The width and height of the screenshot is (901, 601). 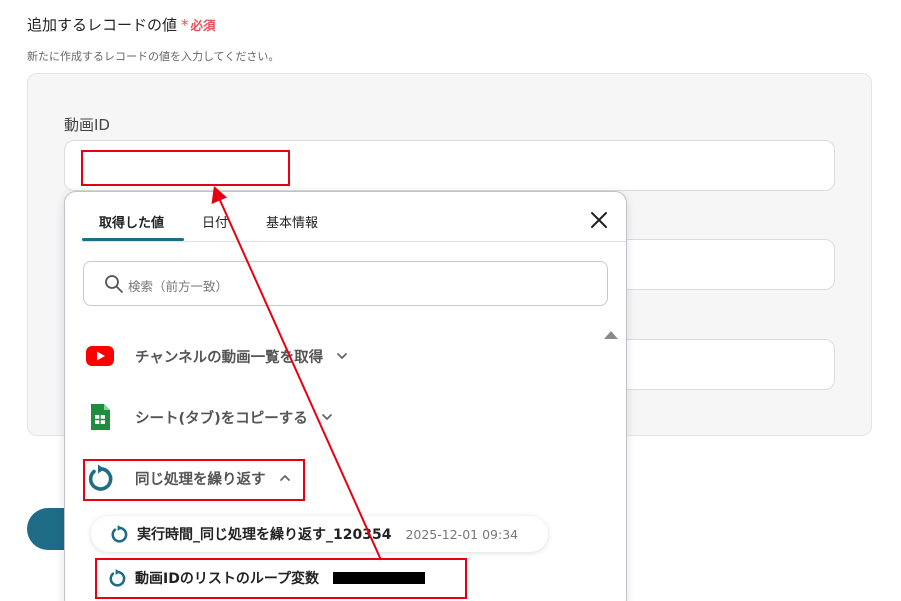 I want to click on section-description: 新たに作成するレコードの値を入力してください。, so click(x=153, y=56).